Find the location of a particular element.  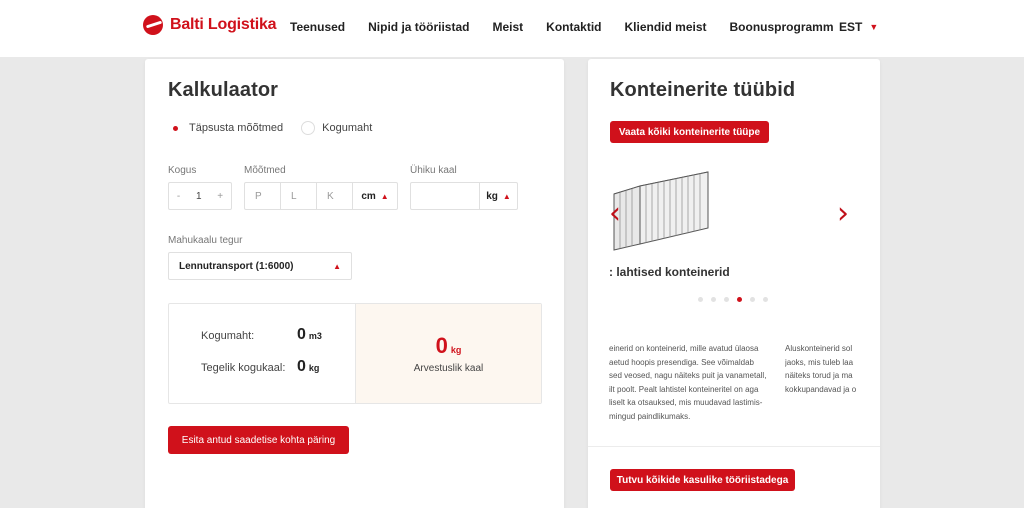

actual-weight-unit: kg is located at coordinates (314, 368).